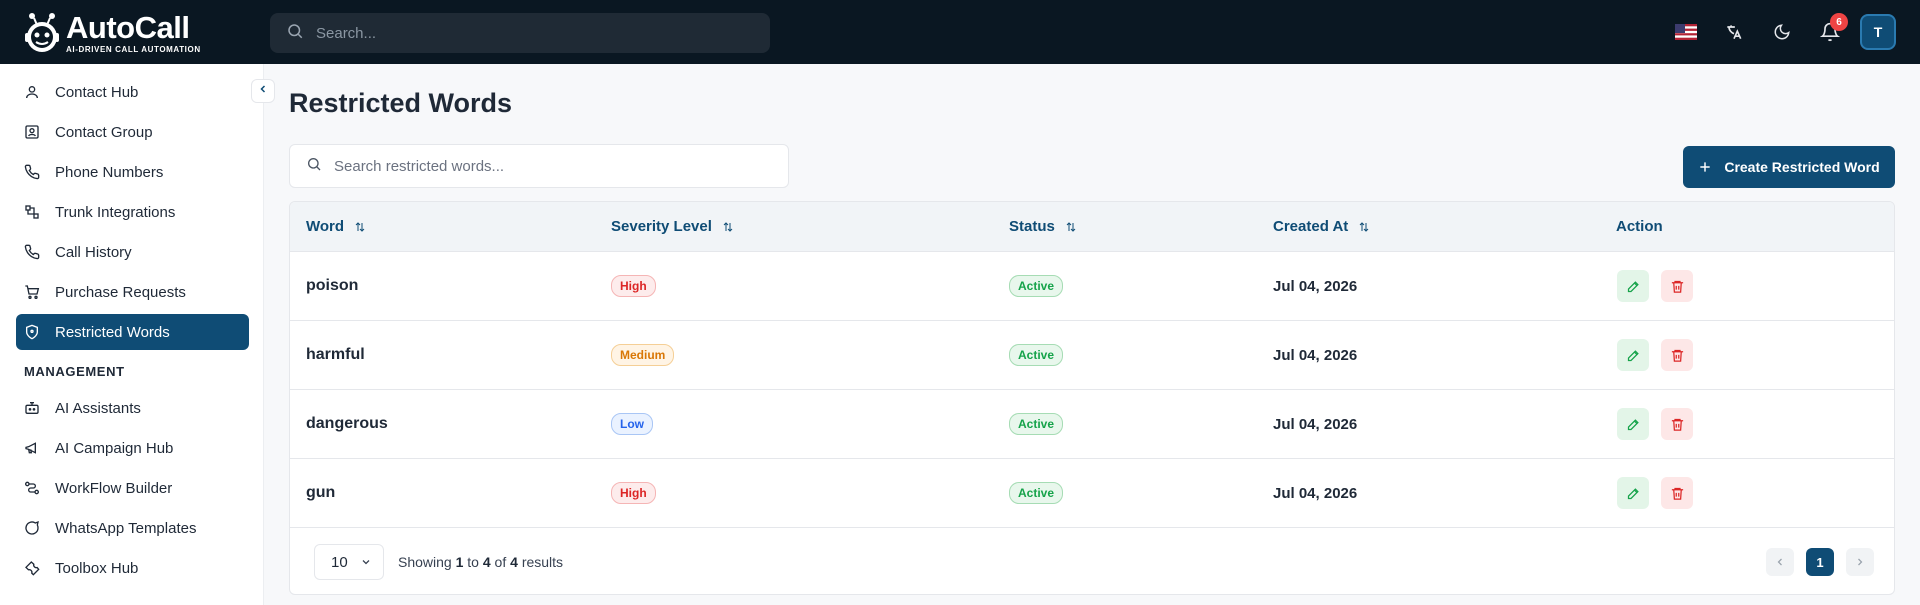 Image resolution: width=1920 pixels, height=605 pixels. What do you see at coordinates (1092, 355) in the screenshot?
I see `table-row: harmful Medium Active Jul 04, 2026` at bounding box center [1092, 355].